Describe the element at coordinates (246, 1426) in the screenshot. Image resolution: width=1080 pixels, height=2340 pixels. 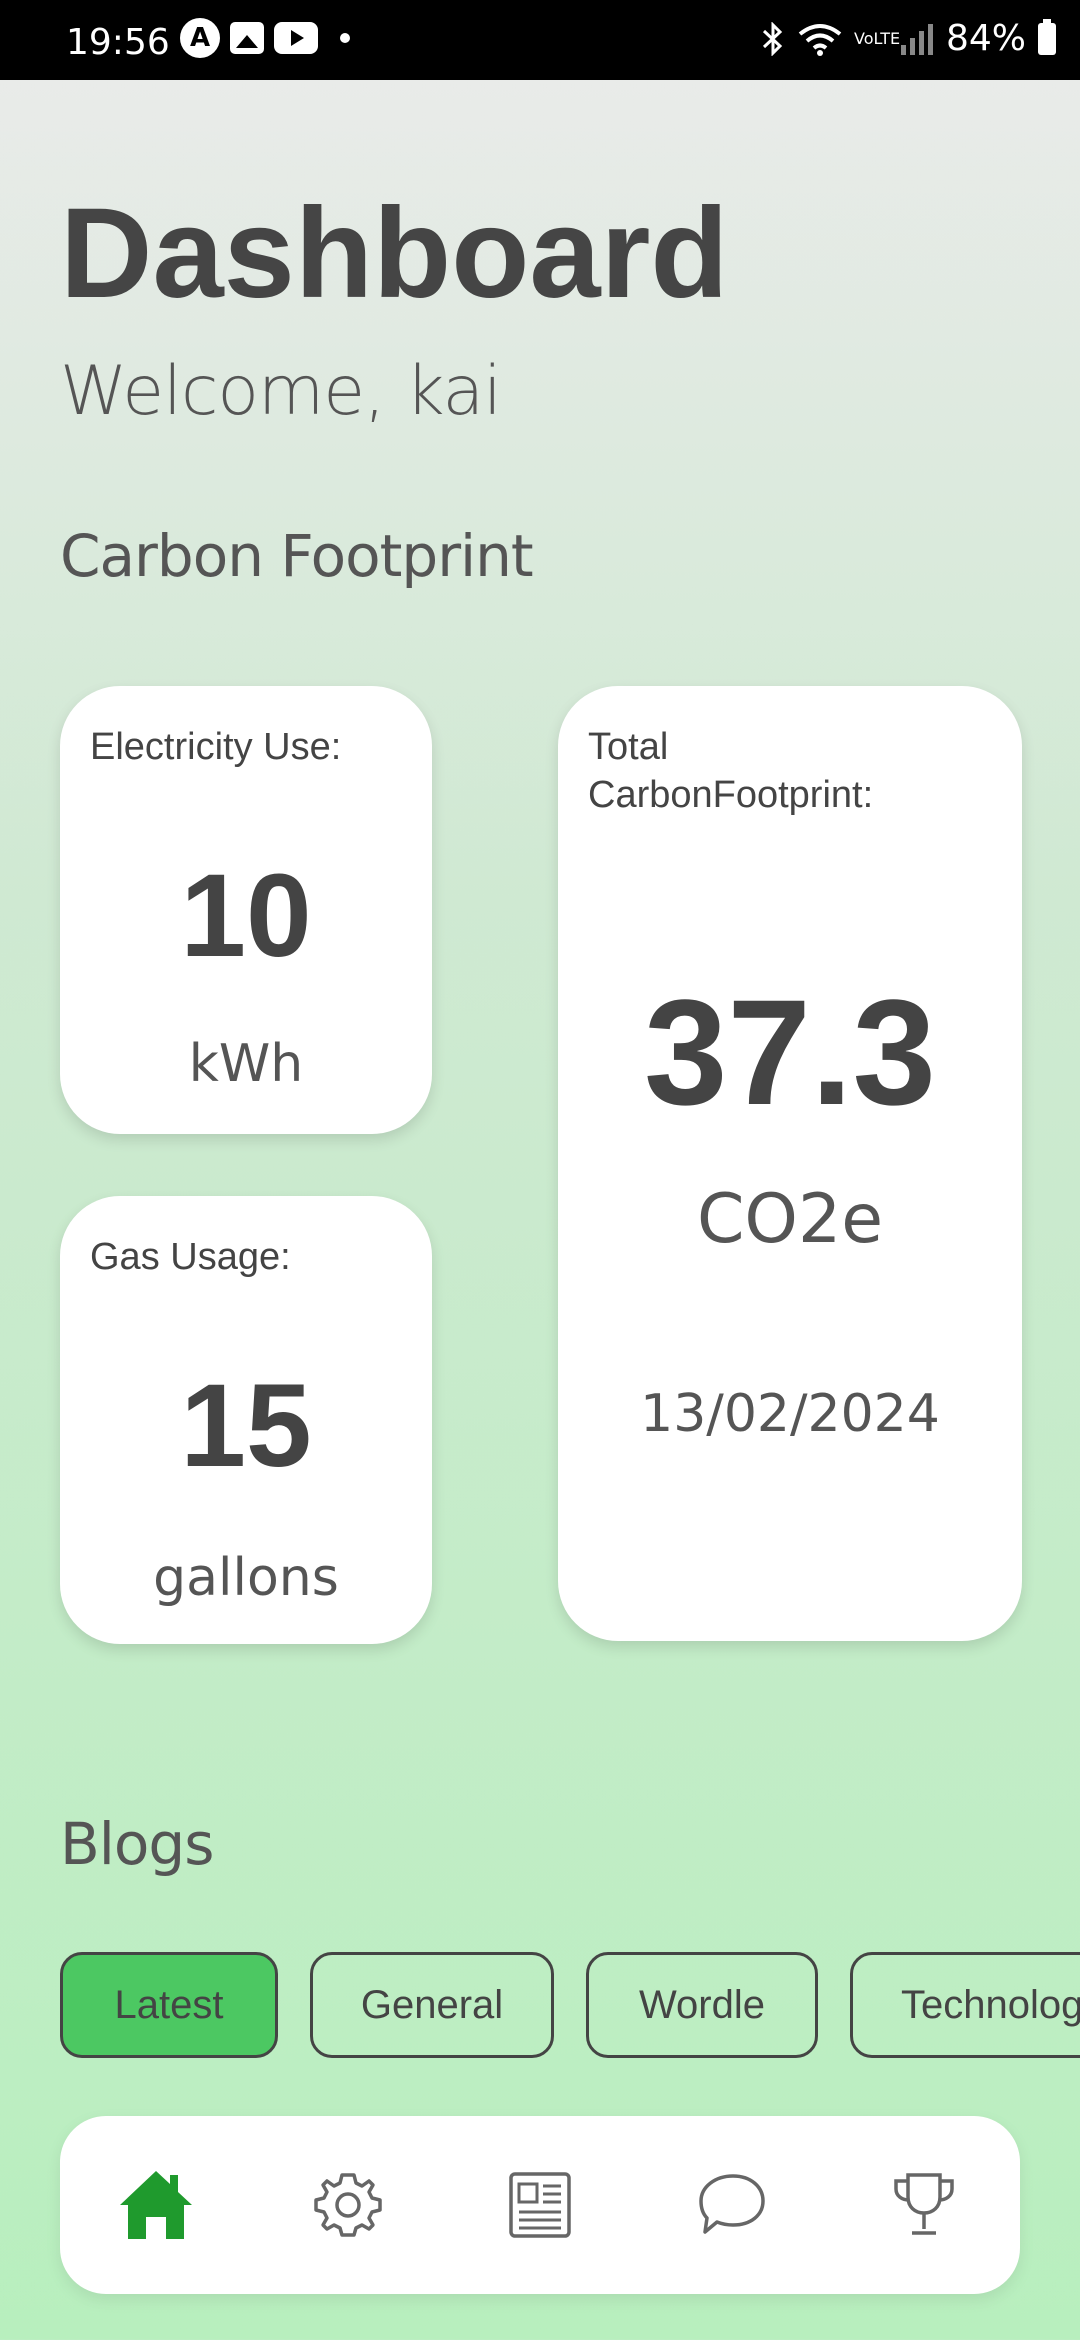
I see `gas-value: 15` at that location.